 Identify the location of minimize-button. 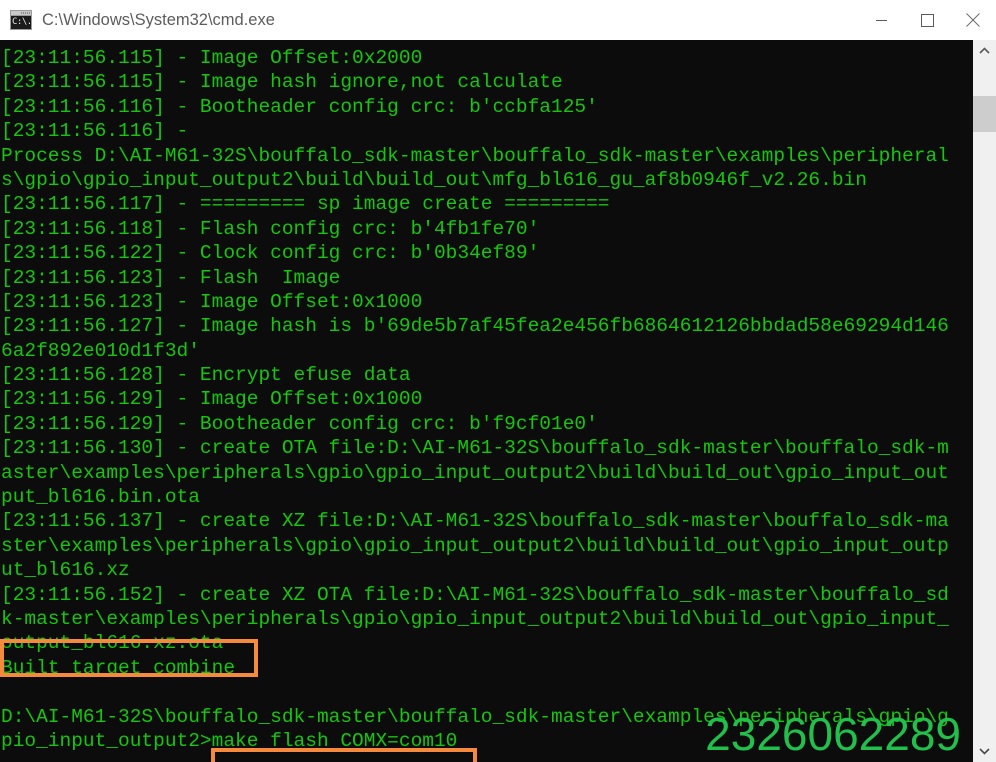
(881, 20).